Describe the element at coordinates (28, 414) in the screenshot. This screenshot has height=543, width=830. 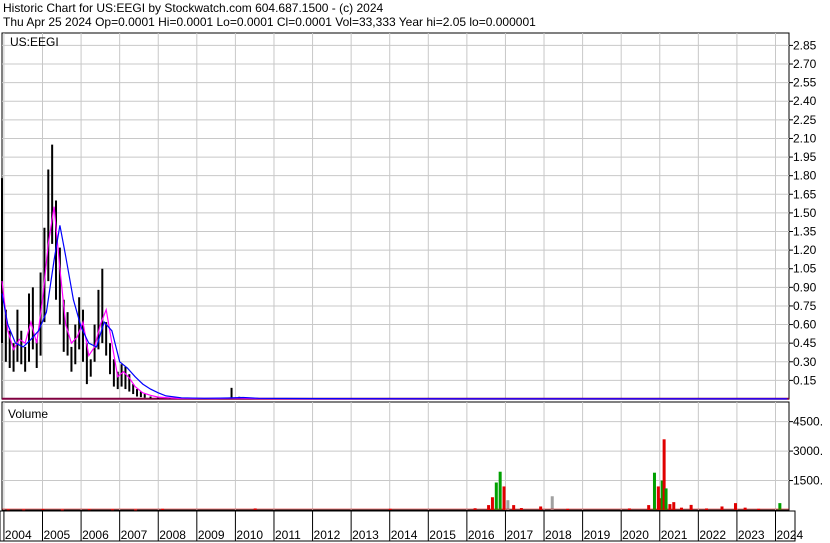
I see `volume-panel-title: Volume` at that location.